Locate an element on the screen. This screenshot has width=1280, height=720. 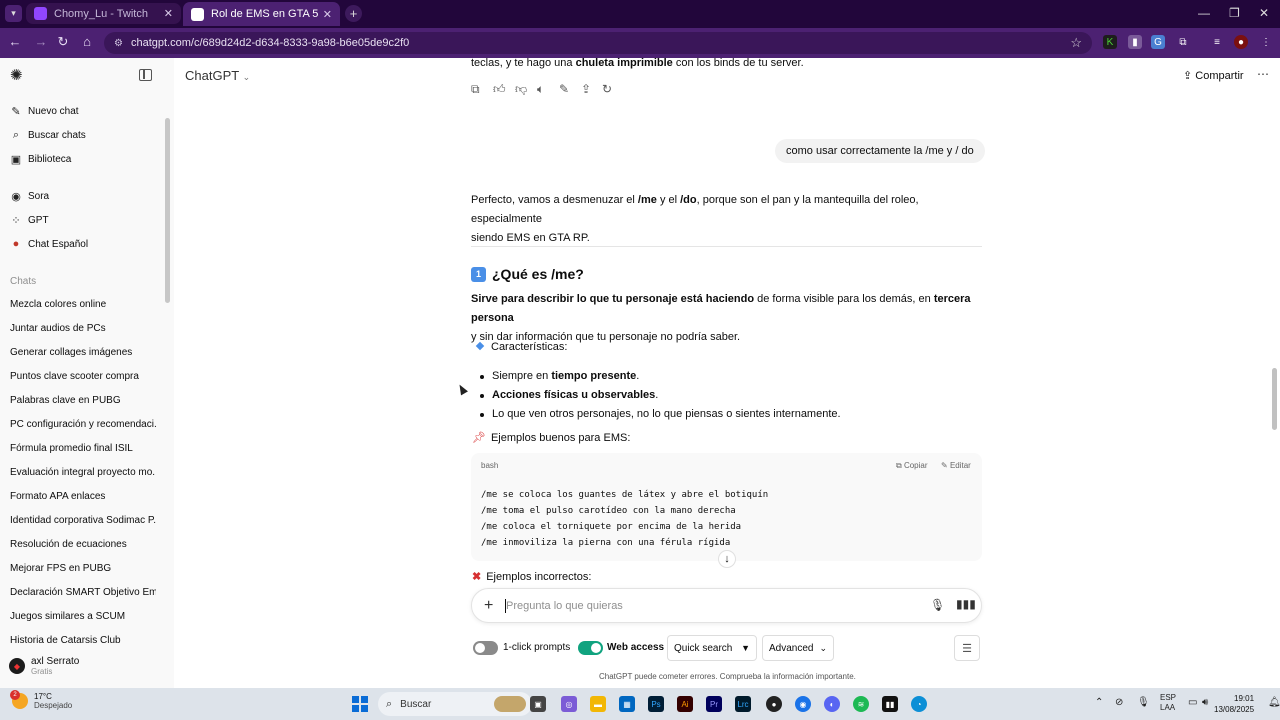
tray-network-off-icon: ⊘ is located at coordinates (1119, 702).